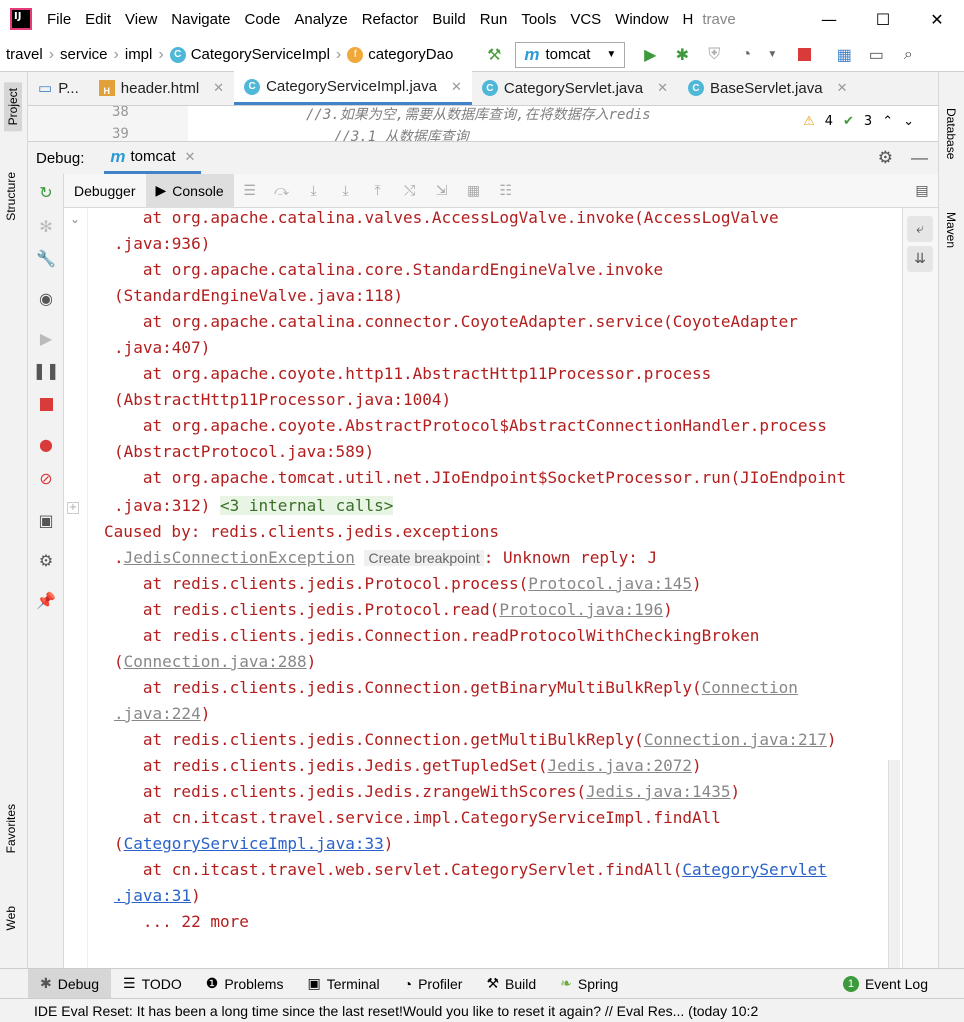  What do you see at coordinates (314, 191) in the screenshot?
I see `step-into-icon: ⤓` at bounding box center [314, 191].